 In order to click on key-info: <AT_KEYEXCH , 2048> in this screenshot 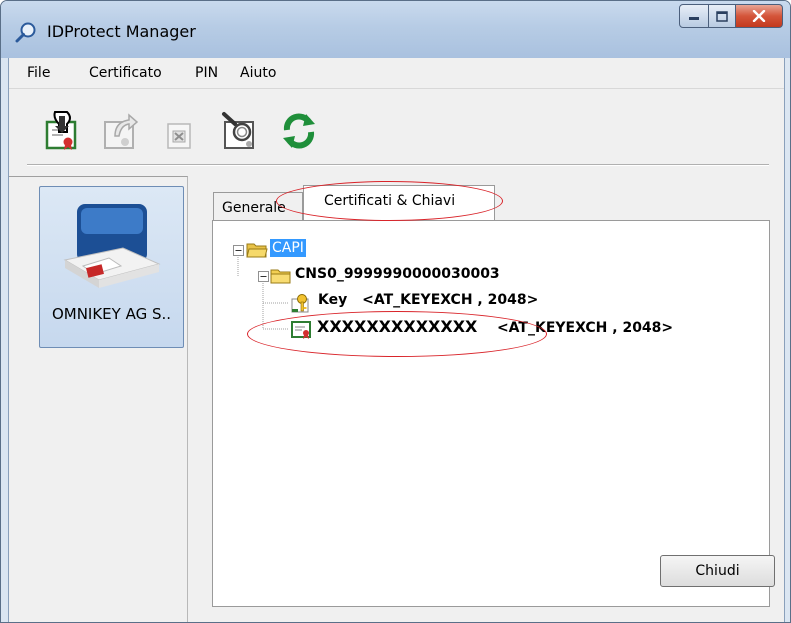, I will do `click(450, 300)`.